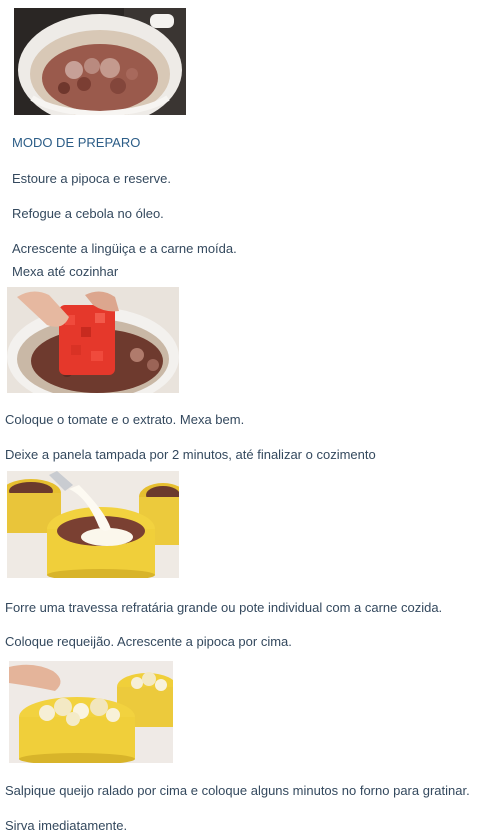 The width and height of the screenshot is (484, 838). What do you see at coordinates (125, 419) in the screenshot?
I see `step-text: Coloque o tomate e o extrato. Mexa bem.` at bounding box center [125, 419].